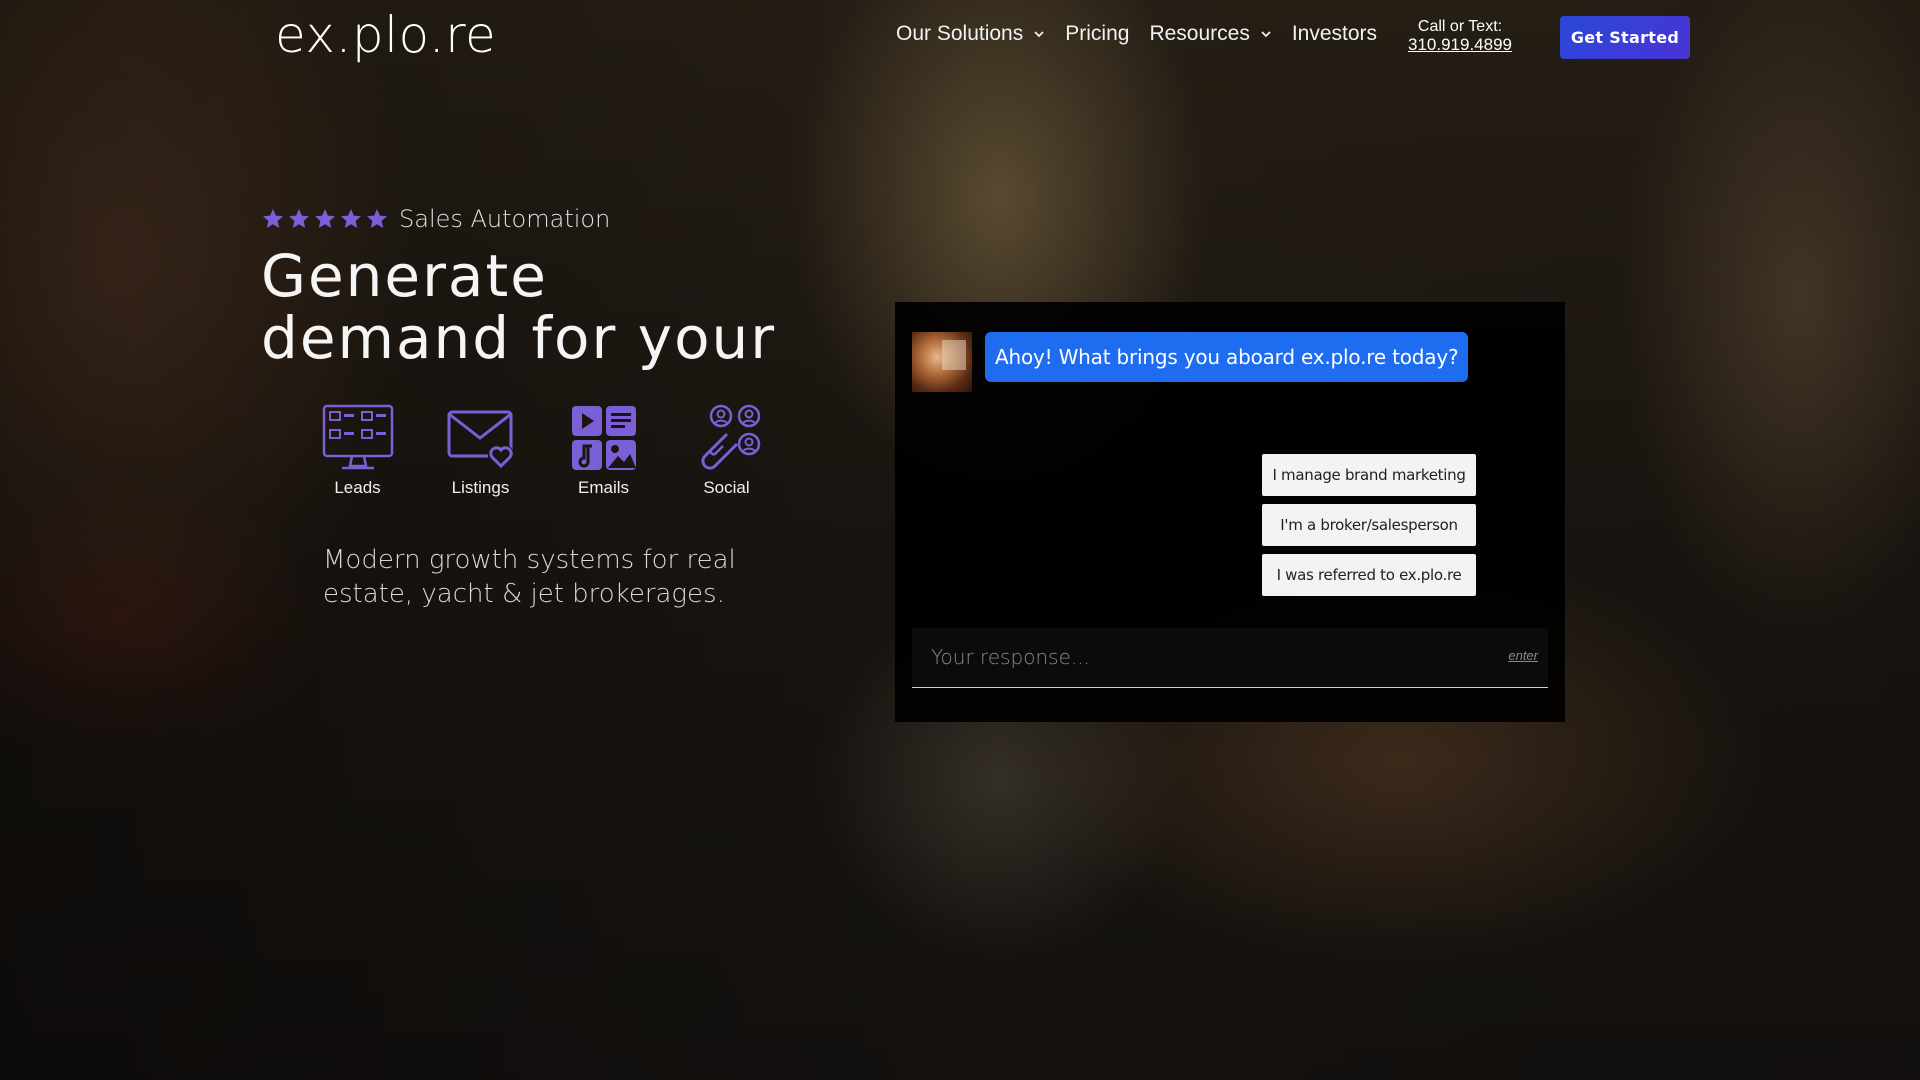 The image size is (1920, 1080). I want to click on feature-label: Leads, so click(357, 487).